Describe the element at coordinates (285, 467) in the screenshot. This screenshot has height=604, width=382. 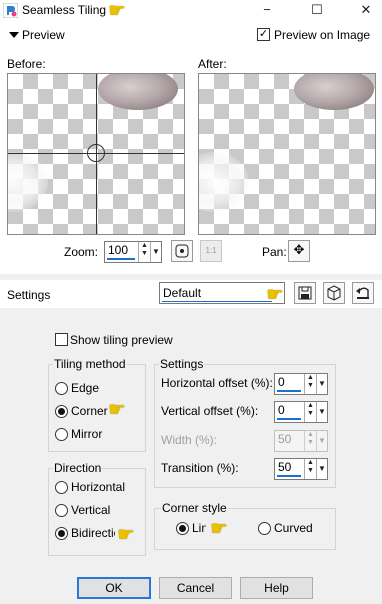
I see `transition-value: 50` at that location.